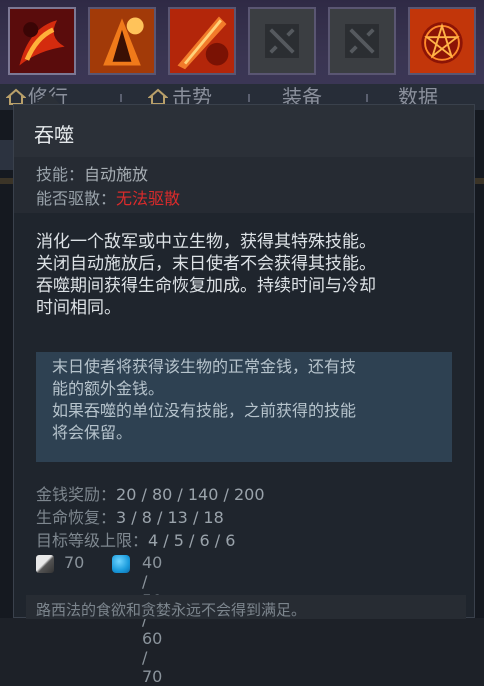 This screenshot has width=484, height=686. I want to click on stat-label: 目标等级上限：, so click(92, 540).